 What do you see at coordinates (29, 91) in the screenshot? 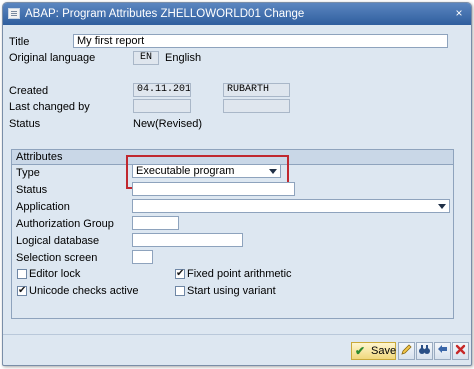
I see `created-label: Created` at bounding box center [29, 91].